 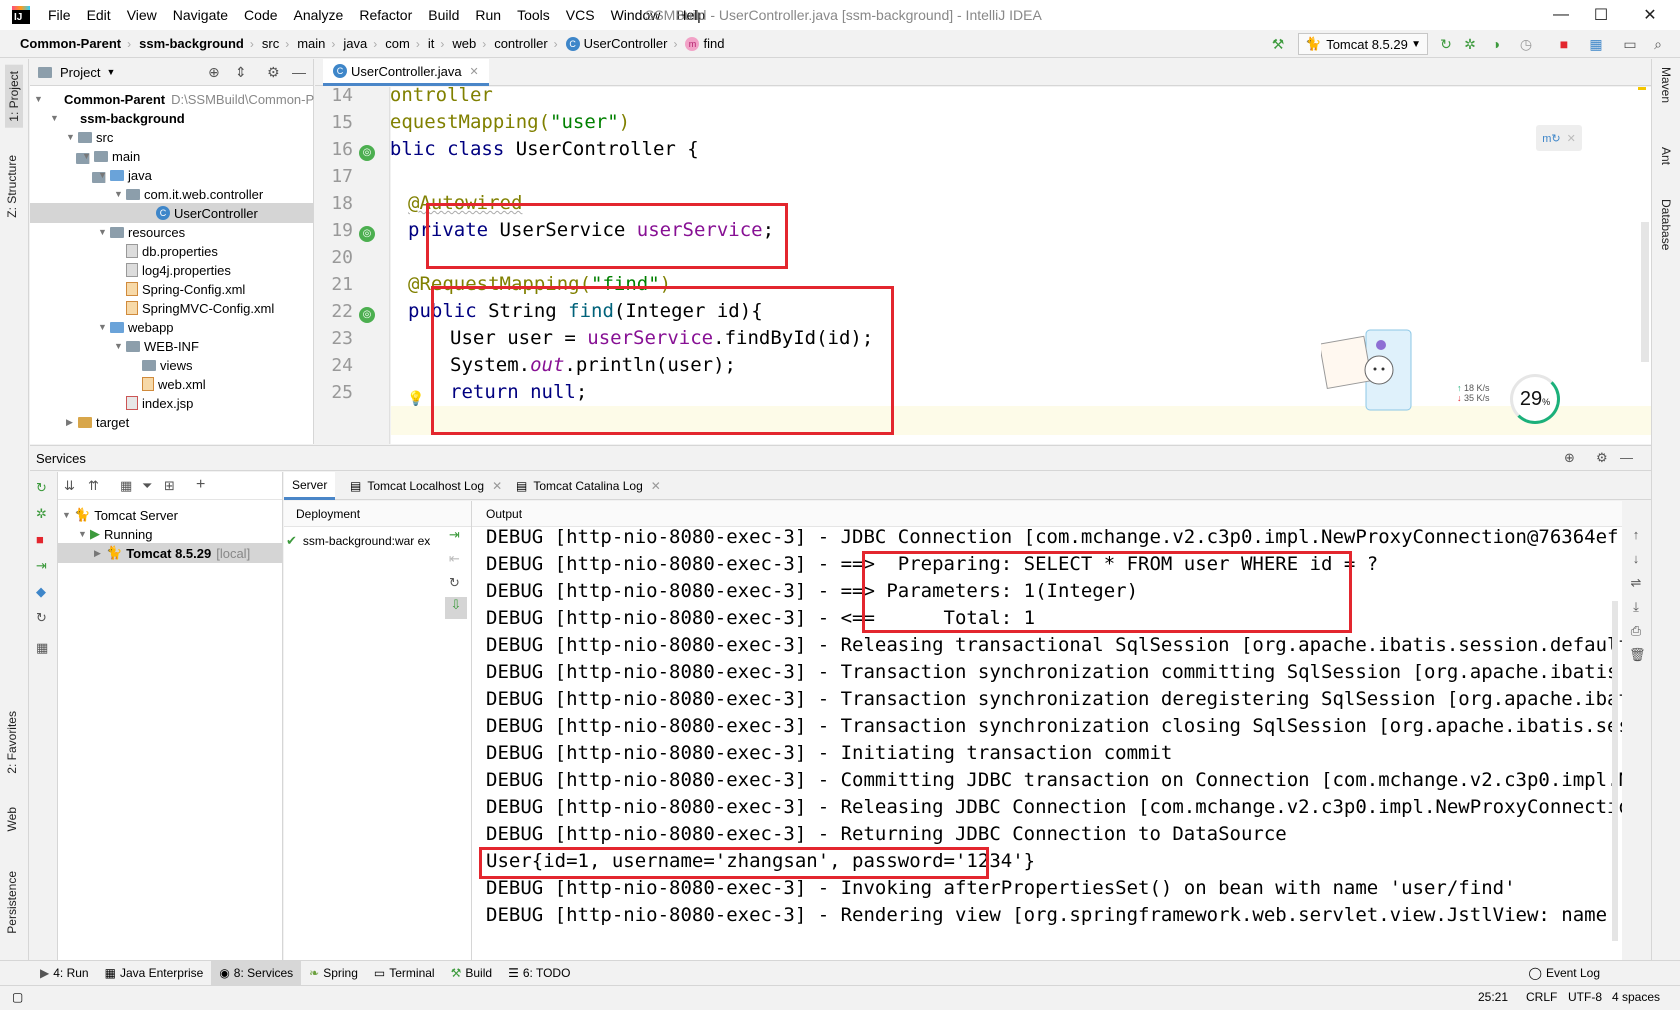 What do you see at coordinates (41, 592) in the screenshot?
I see `artifacts-icon: ◆` at bounding box center [41, 592].